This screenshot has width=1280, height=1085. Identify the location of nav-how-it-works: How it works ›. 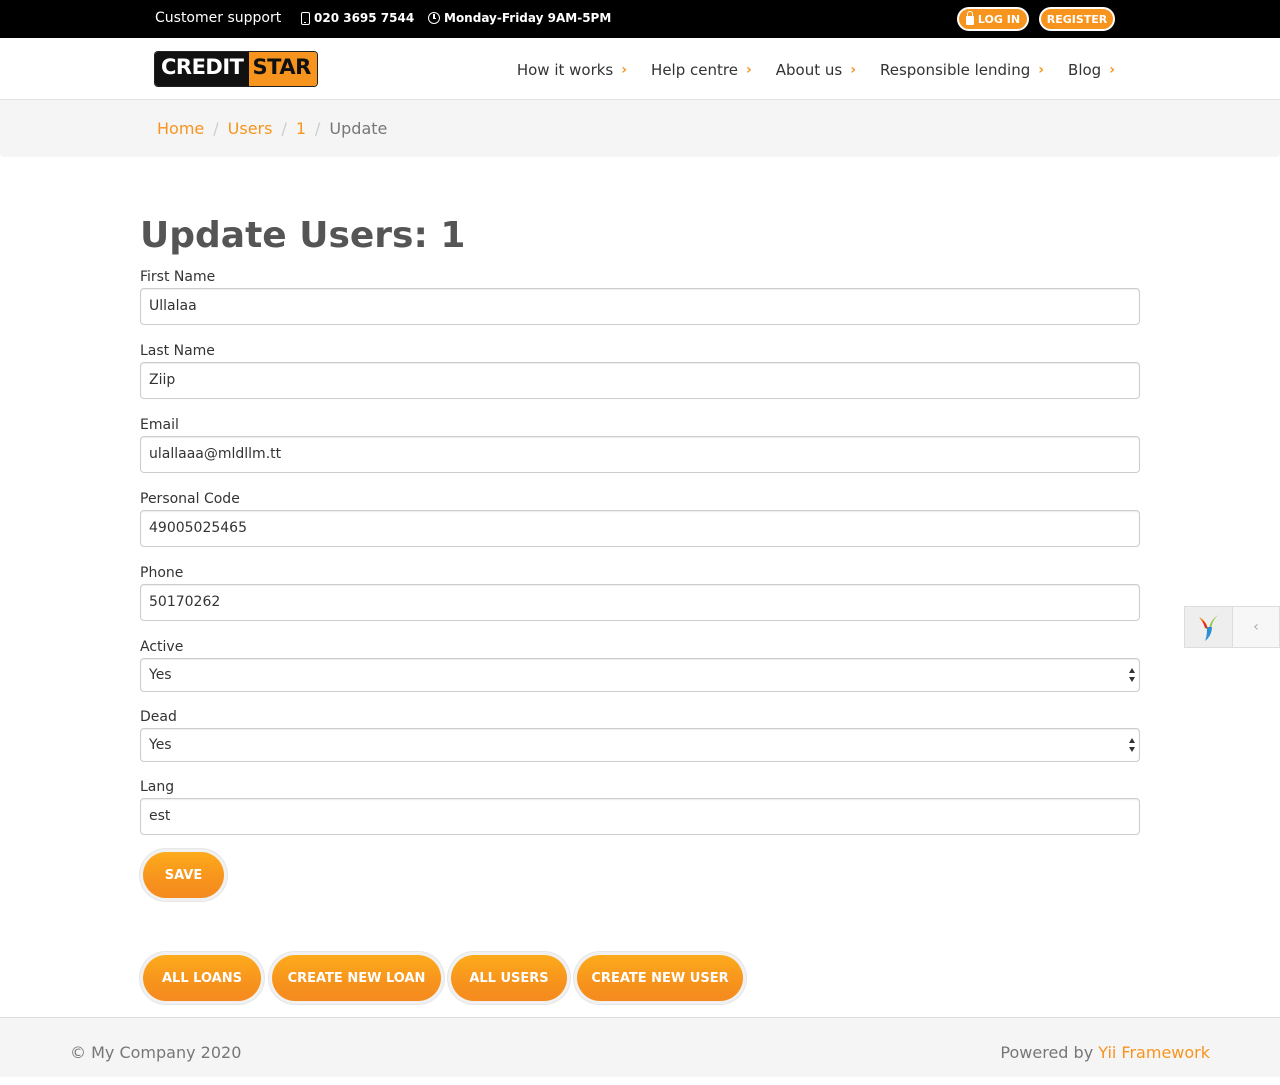
(572, 70).